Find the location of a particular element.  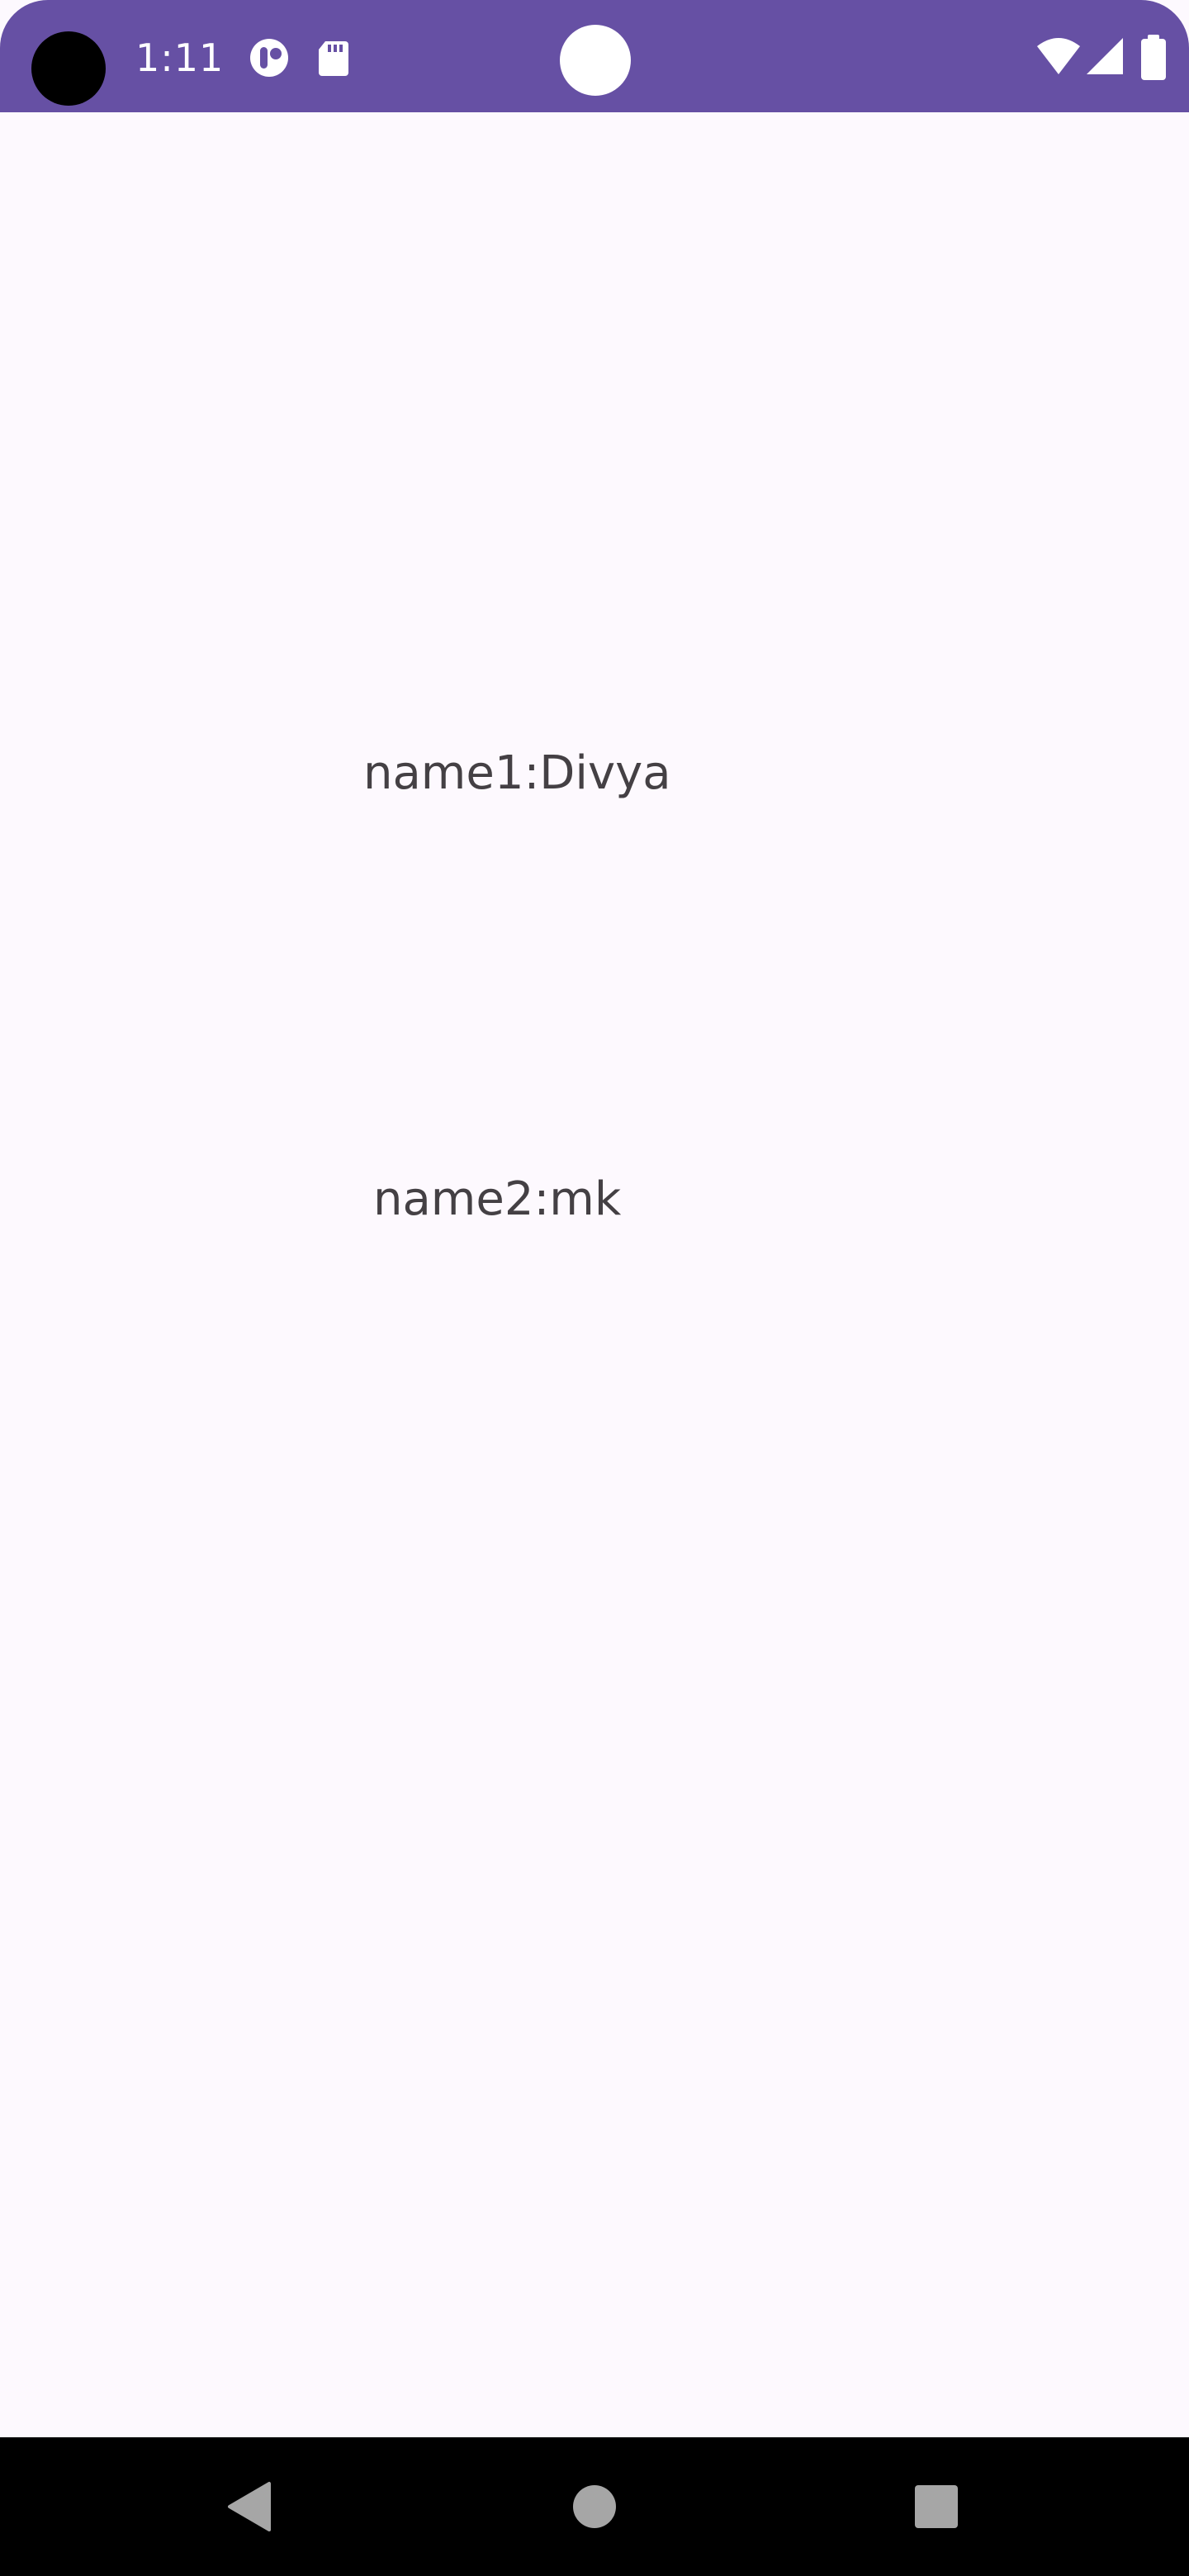

navigation-bar is located at coordinates (594, 2506).